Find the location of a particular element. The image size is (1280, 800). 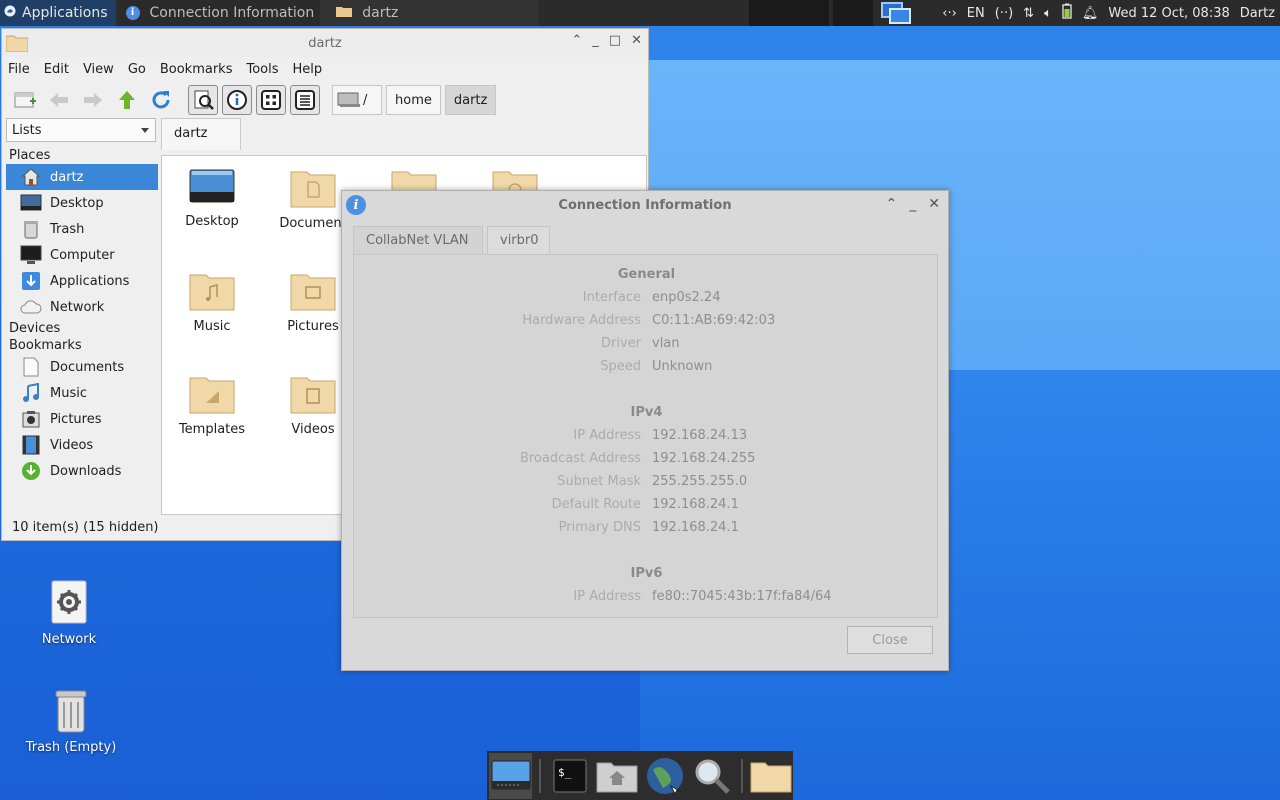

info-value: 255.255.255.0 is located at coordinates (700, 481).